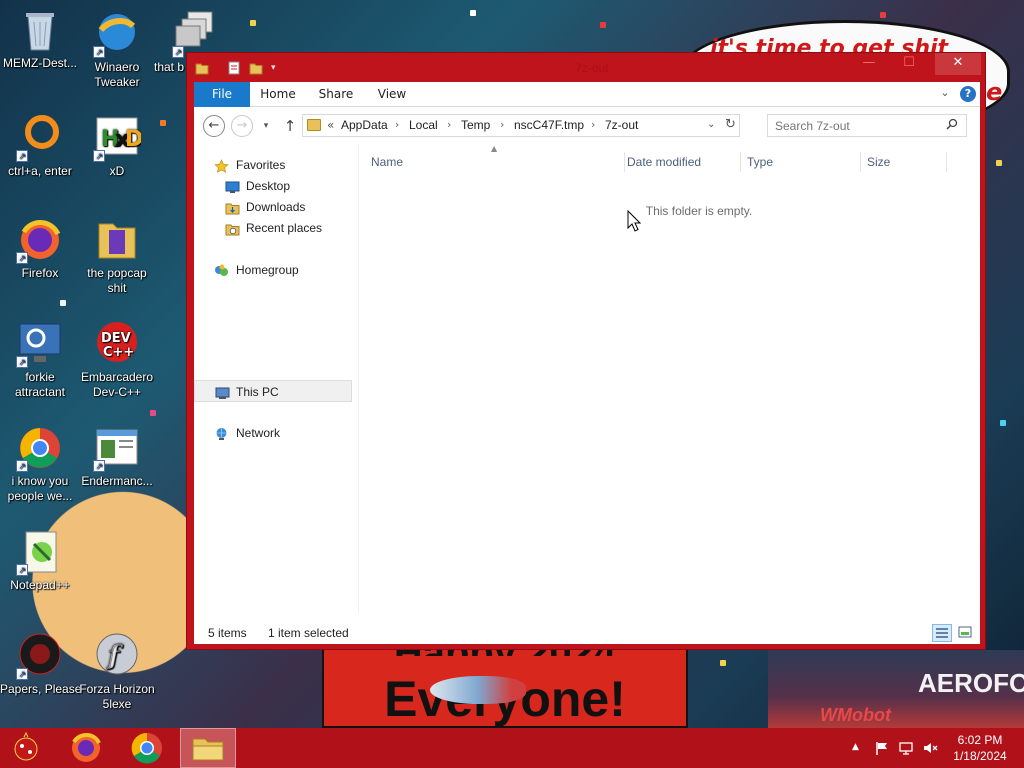  What do you see at coordinates (273, 228) in the screenshot?
I see `nav-item-recent-places: Recent places` at bounding box center [273, 228].